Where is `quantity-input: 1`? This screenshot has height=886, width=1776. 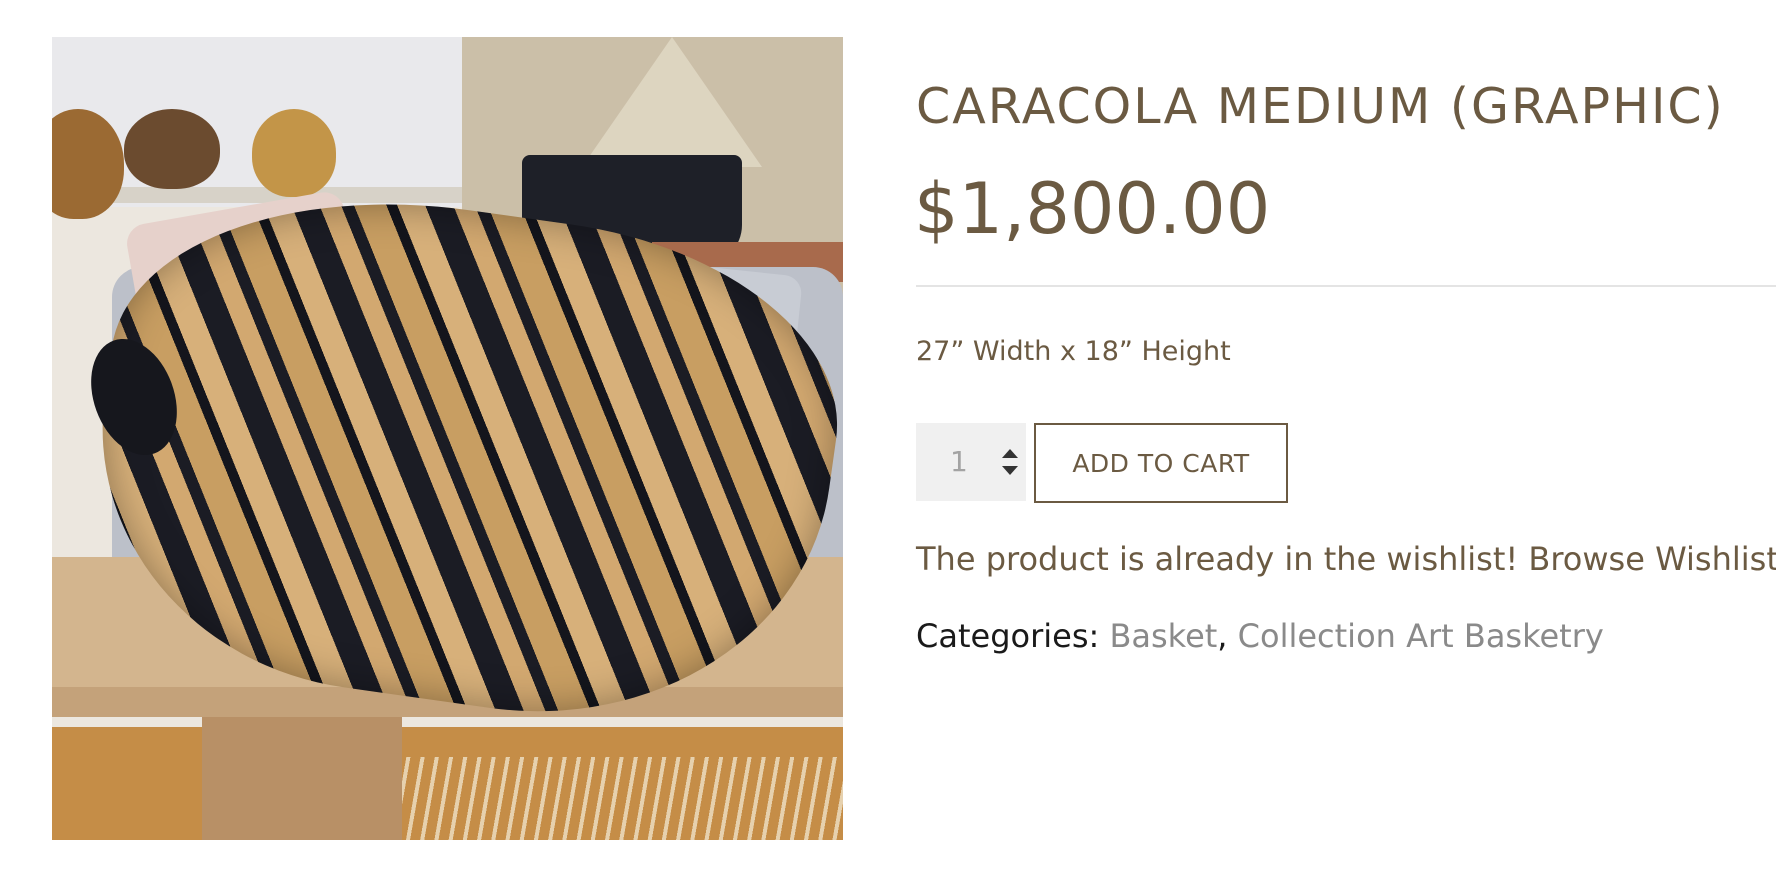
quantity-input: 1 is located at coordinates (959, 461).